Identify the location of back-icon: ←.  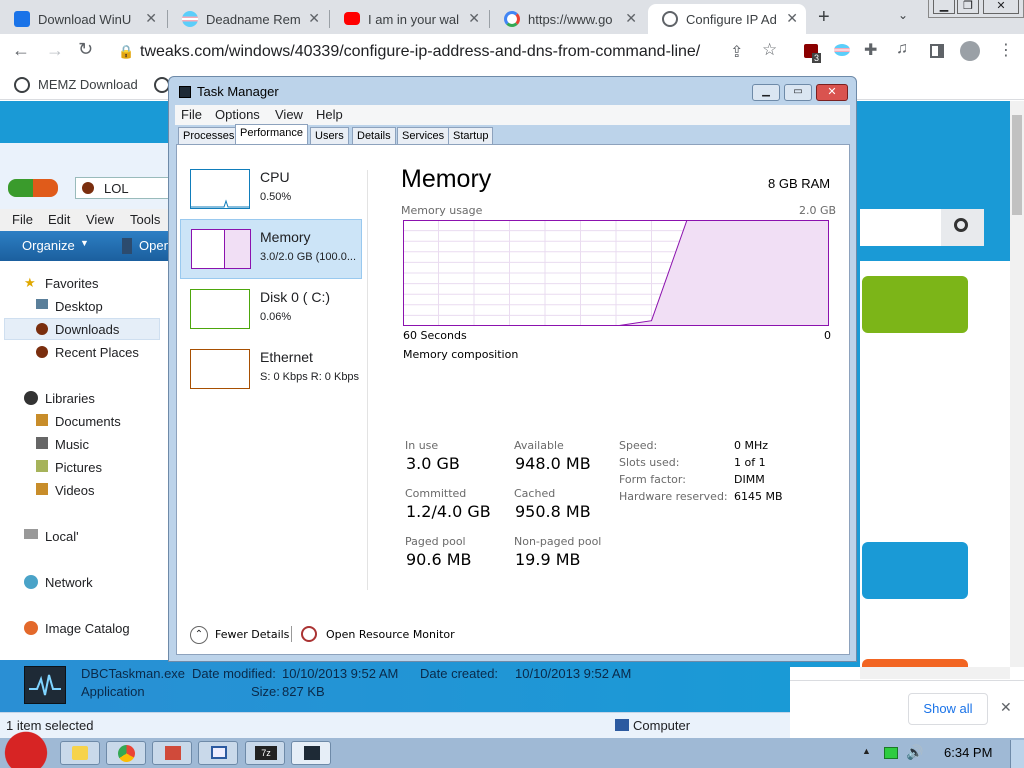
(21, 50).